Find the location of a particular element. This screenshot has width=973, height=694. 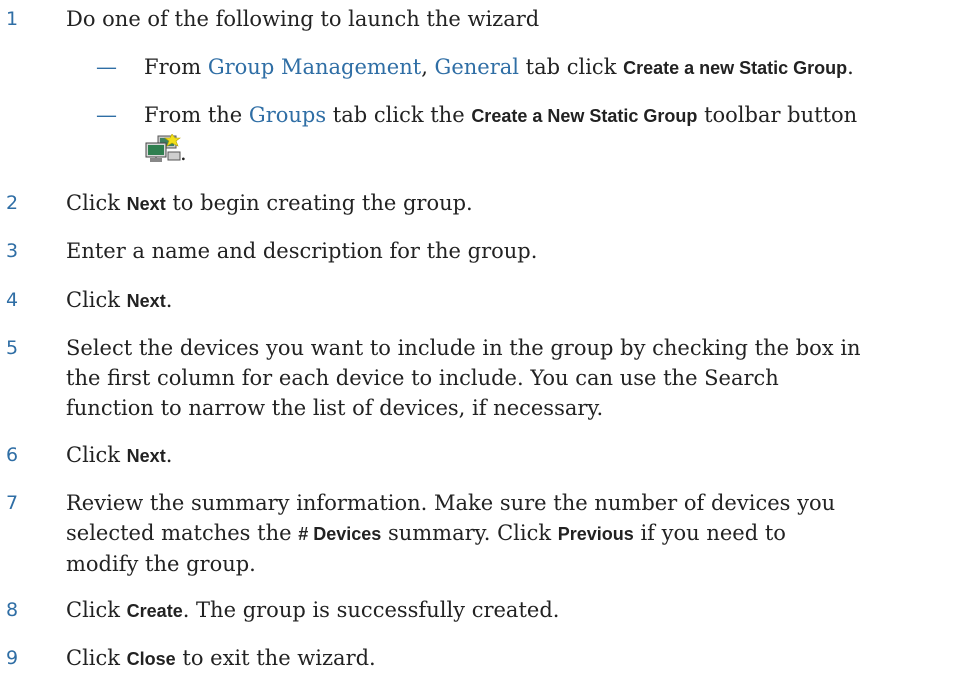

step-number: 3 is located at coordinates (12, 251).